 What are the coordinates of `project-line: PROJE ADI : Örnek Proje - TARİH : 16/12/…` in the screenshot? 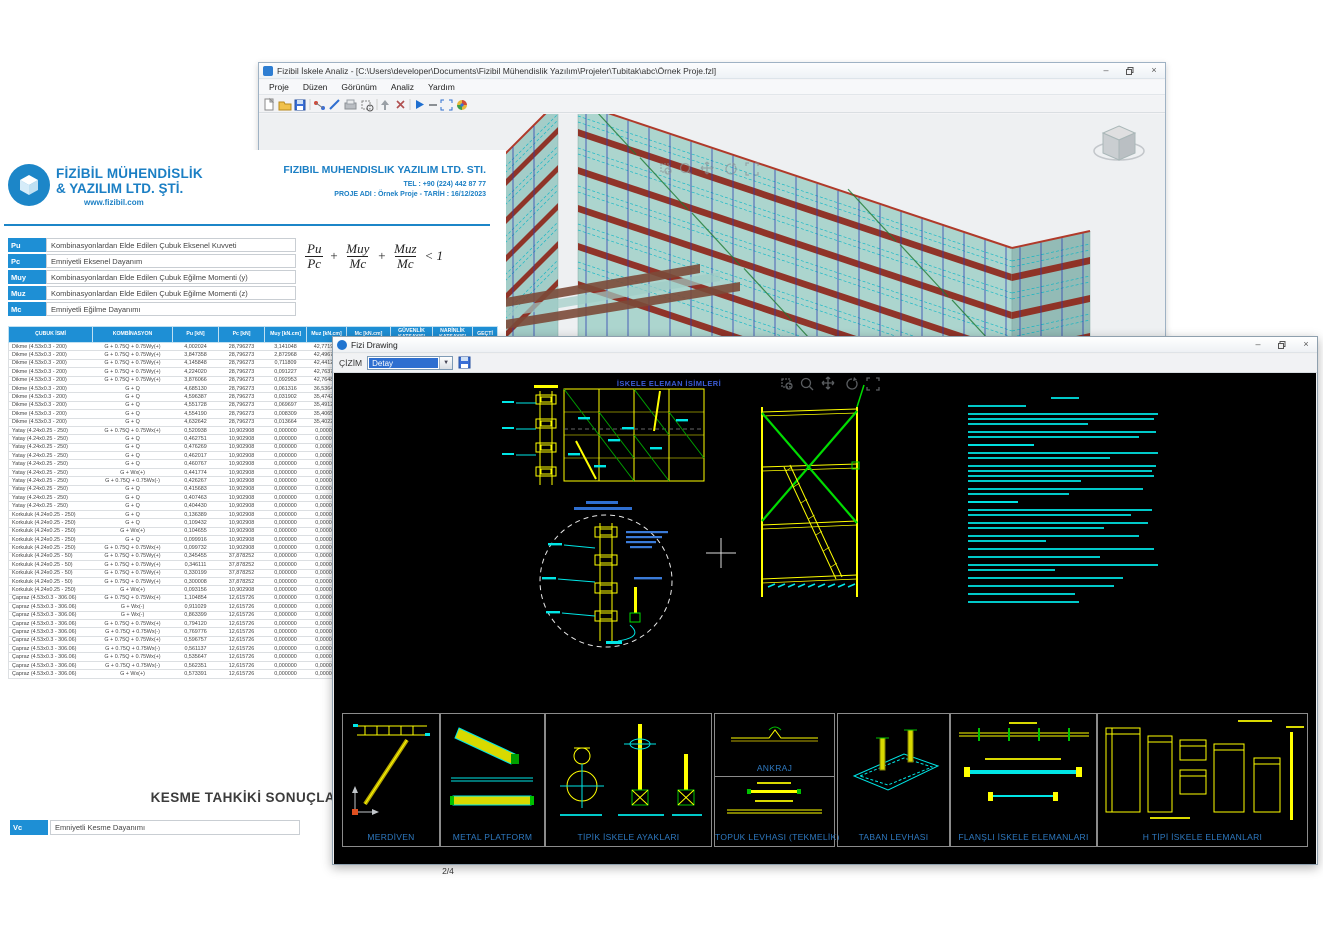 It's located at (410, 194).